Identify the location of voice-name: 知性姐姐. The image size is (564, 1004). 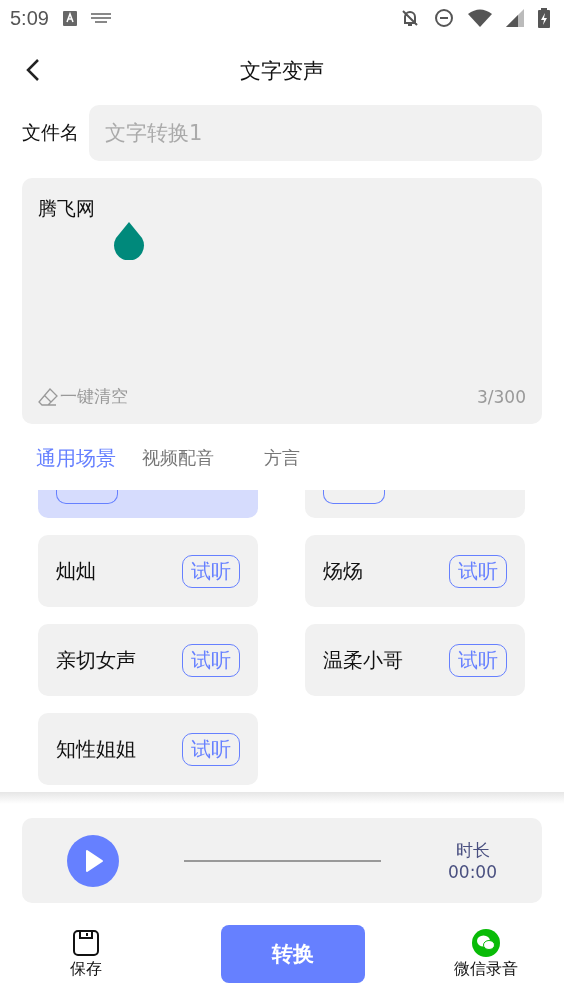
(96, 749).